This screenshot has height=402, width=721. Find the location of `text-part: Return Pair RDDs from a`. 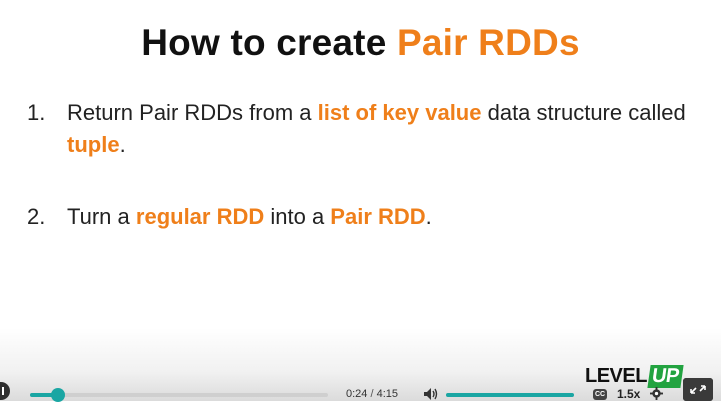

text-part: Return Pair RDDs from a is located at coordinates (192, 112).